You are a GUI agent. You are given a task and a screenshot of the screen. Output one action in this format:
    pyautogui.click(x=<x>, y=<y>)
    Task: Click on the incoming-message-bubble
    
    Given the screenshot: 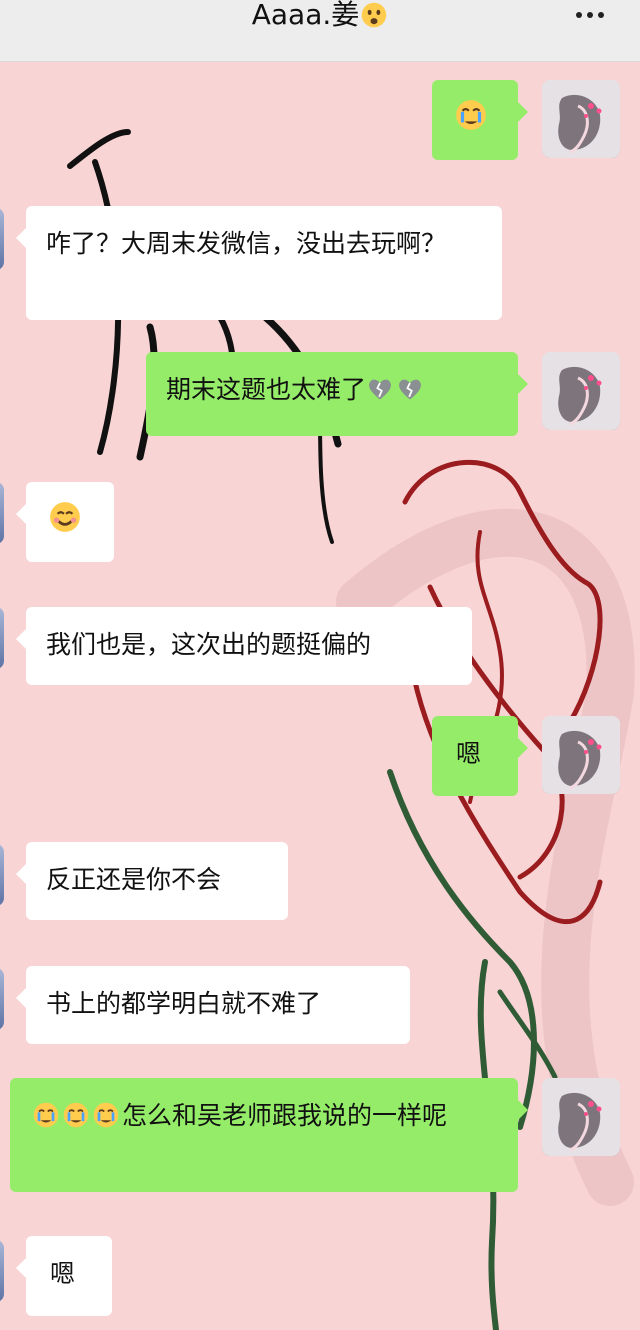 What is the action you would take?
    pyautogui.click(x=65, y=522)
    